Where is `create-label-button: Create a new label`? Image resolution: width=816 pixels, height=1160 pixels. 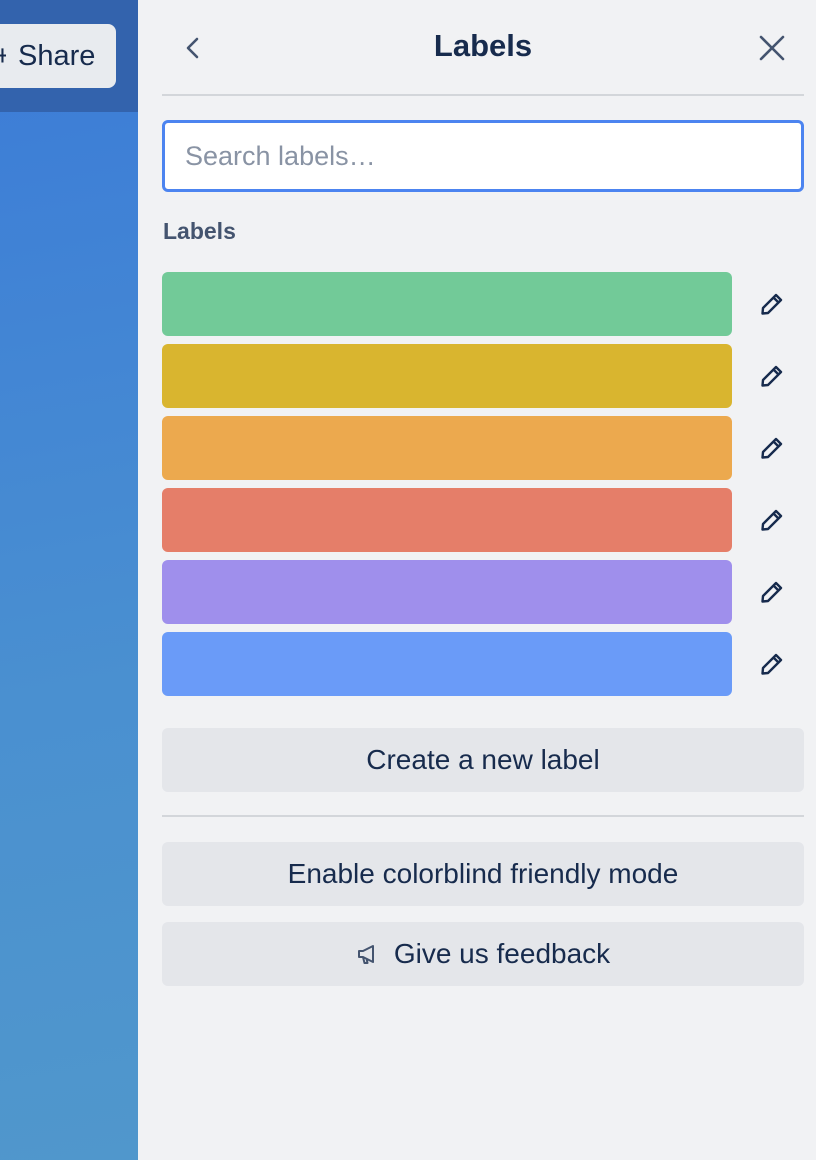 create-label-button: Create a new label is located at coordinates (483, 760).